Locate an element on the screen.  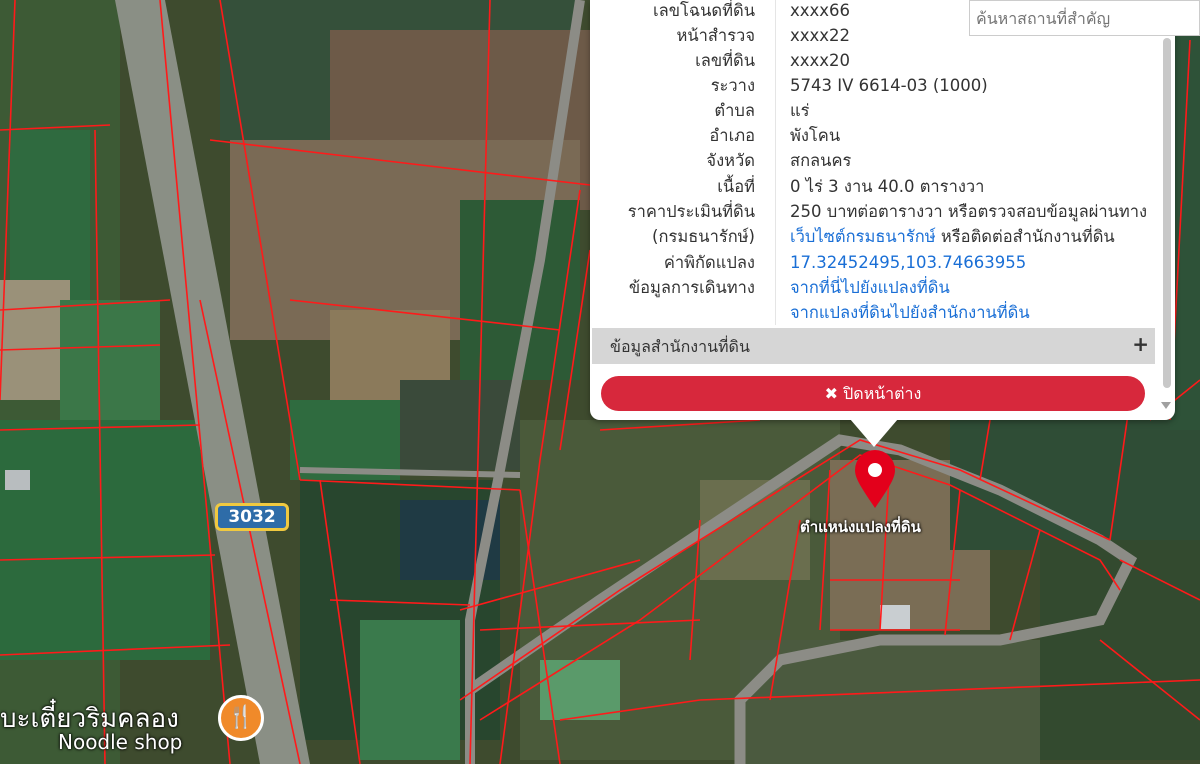
directions-to-office-link: จากแปลงที่ดินไปยังสำนักงานที่ดิน is located at coordinates (910, 312).